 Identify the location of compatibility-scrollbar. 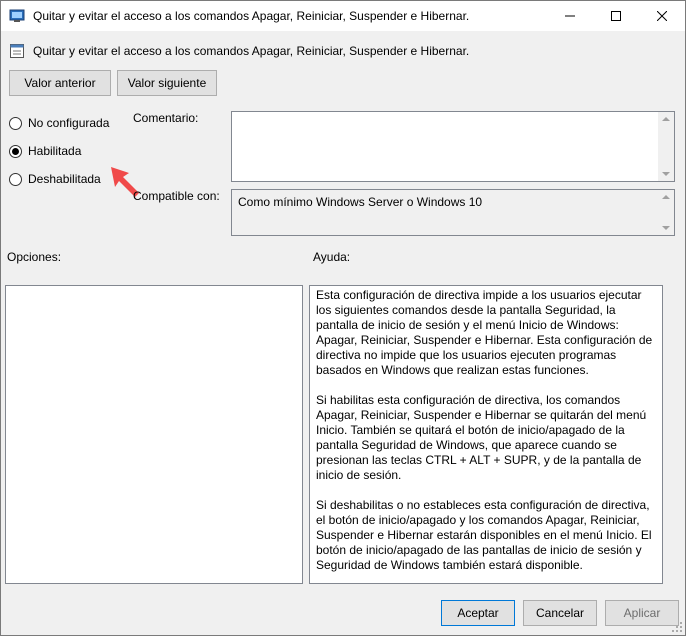
(666, 212).